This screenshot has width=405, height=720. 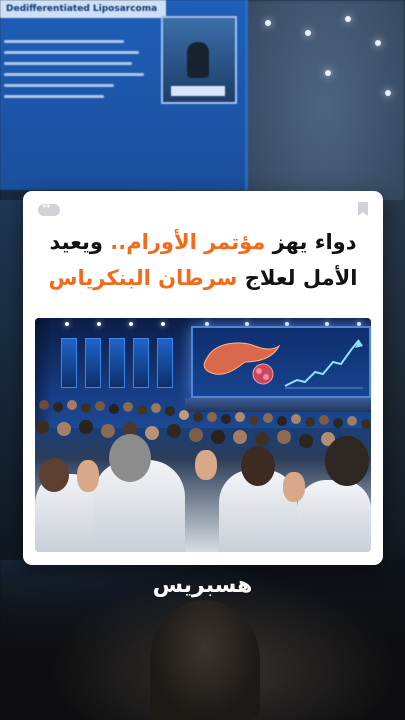 What do you see at coordinates (83, 9) in the screenshot?
I see `slide-title: Dedifferentiated Liposarcoma` at bounding box center [83, 9].